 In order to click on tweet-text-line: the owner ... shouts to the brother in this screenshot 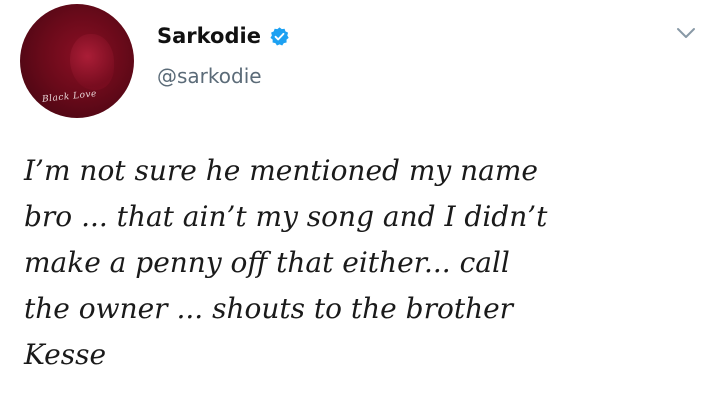, I will do `click(269, 308)`.